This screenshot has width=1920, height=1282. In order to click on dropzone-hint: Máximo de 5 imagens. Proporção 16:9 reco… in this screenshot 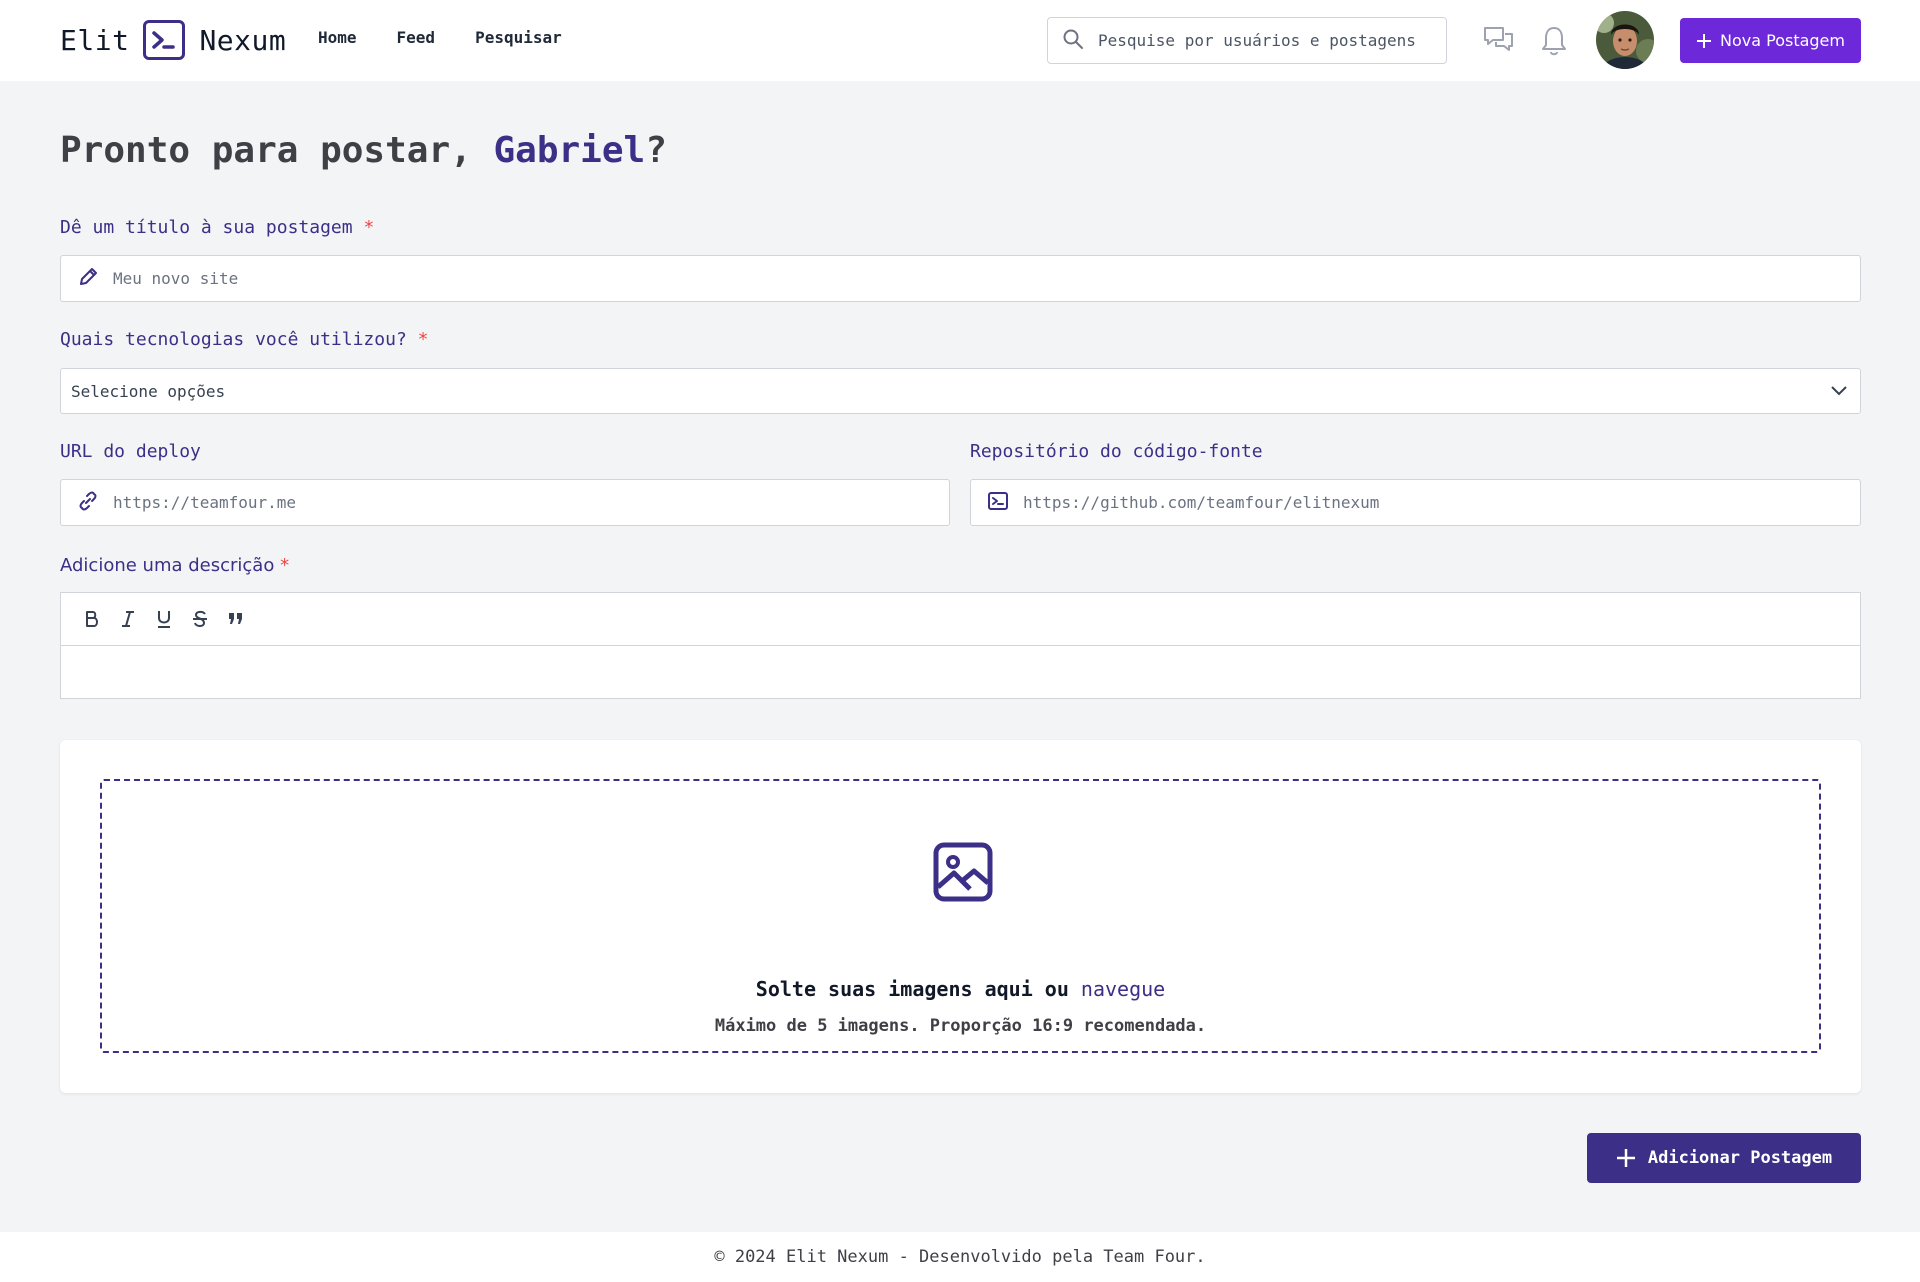, I will do `click(960, 1026)`.